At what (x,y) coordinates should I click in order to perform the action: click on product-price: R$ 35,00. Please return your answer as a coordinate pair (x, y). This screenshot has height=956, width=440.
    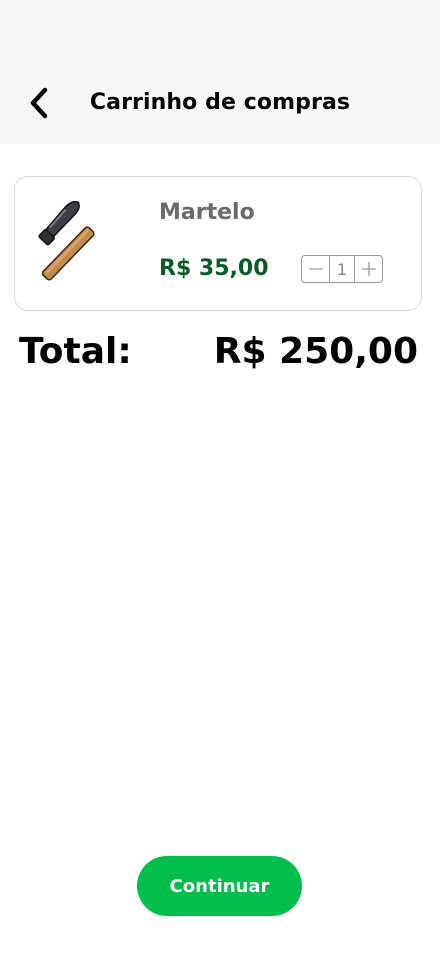
    Looking at the image, I should click on (214, 268).